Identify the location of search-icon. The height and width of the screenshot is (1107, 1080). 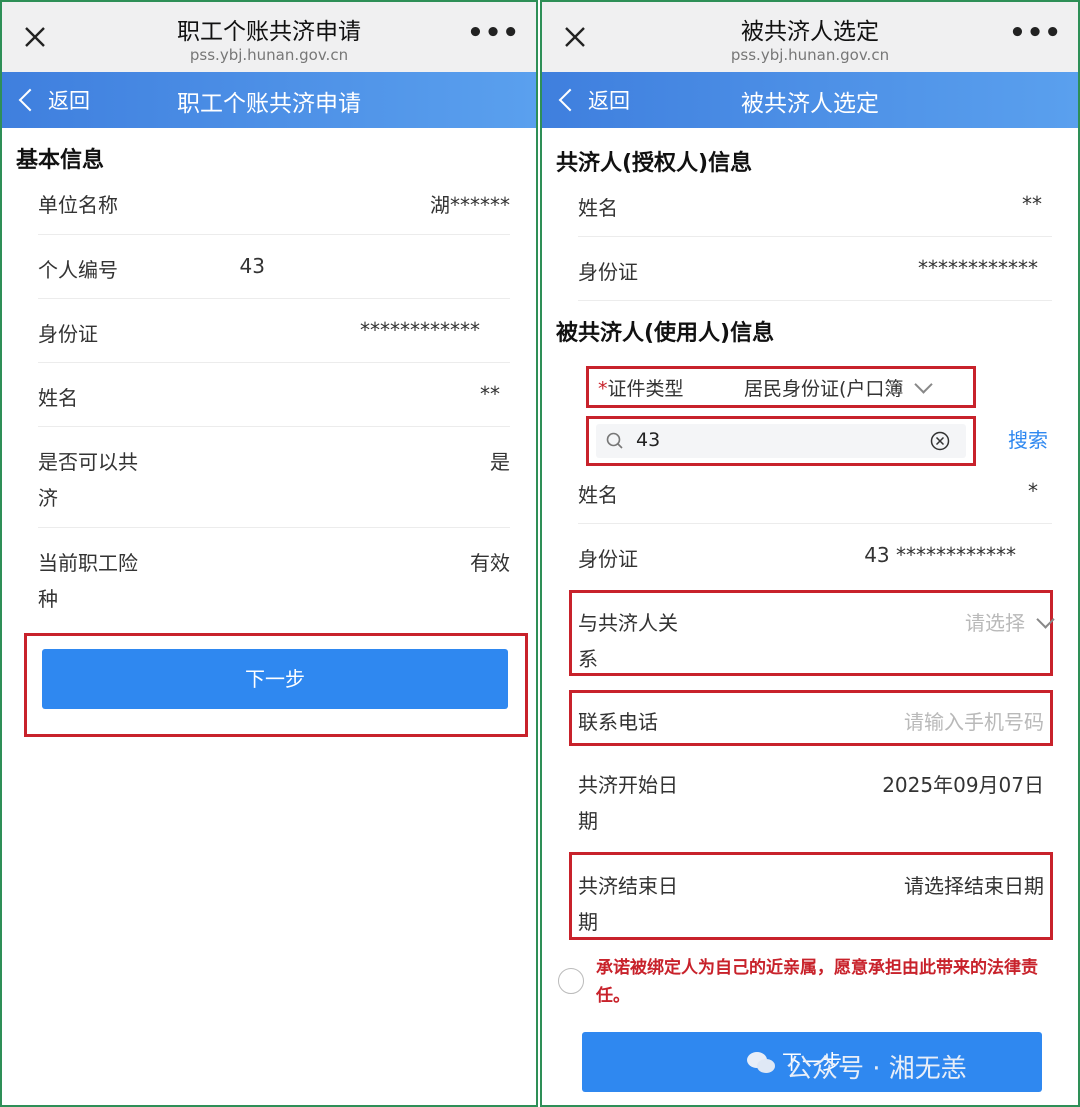
(614, 440).